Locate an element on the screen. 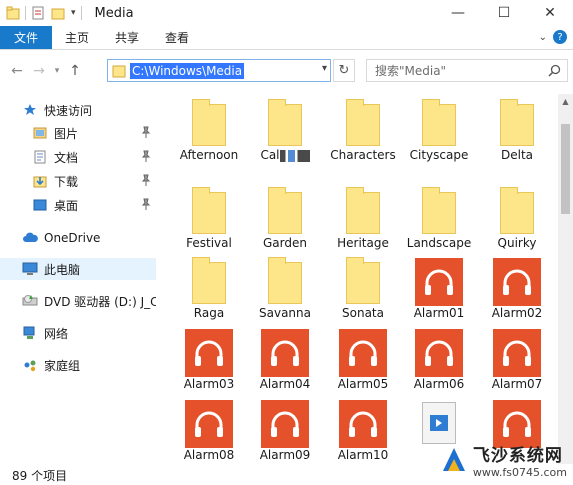 The image size is (573, 485). file-name: Alarm06 is located at coordinates (439, 384).